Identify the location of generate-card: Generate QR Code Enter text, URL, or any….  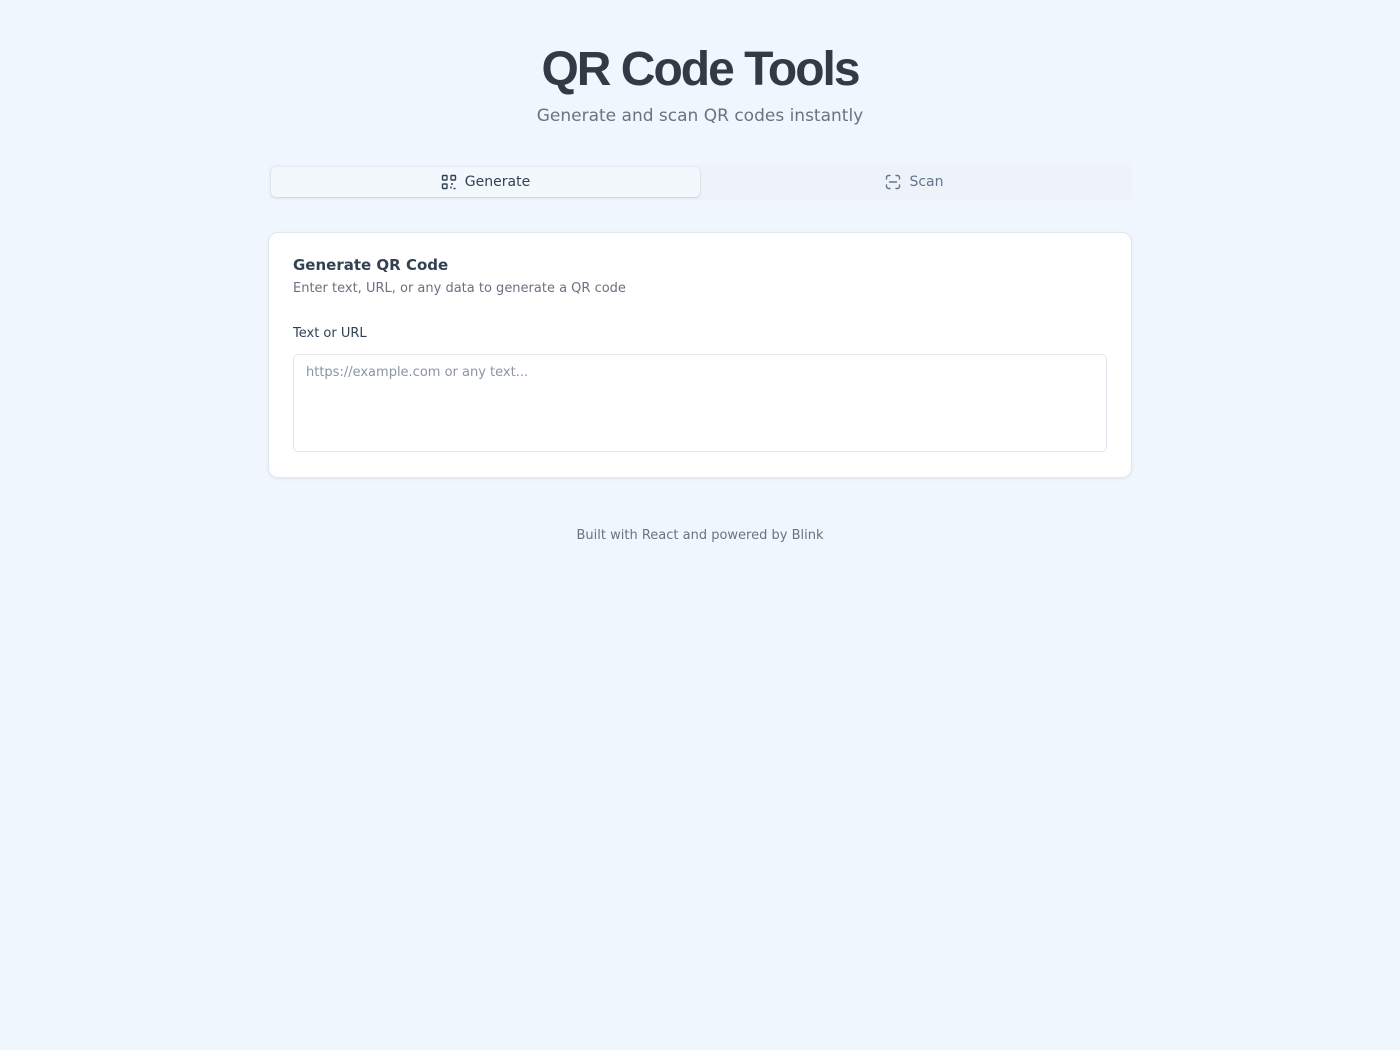
(700, 355).